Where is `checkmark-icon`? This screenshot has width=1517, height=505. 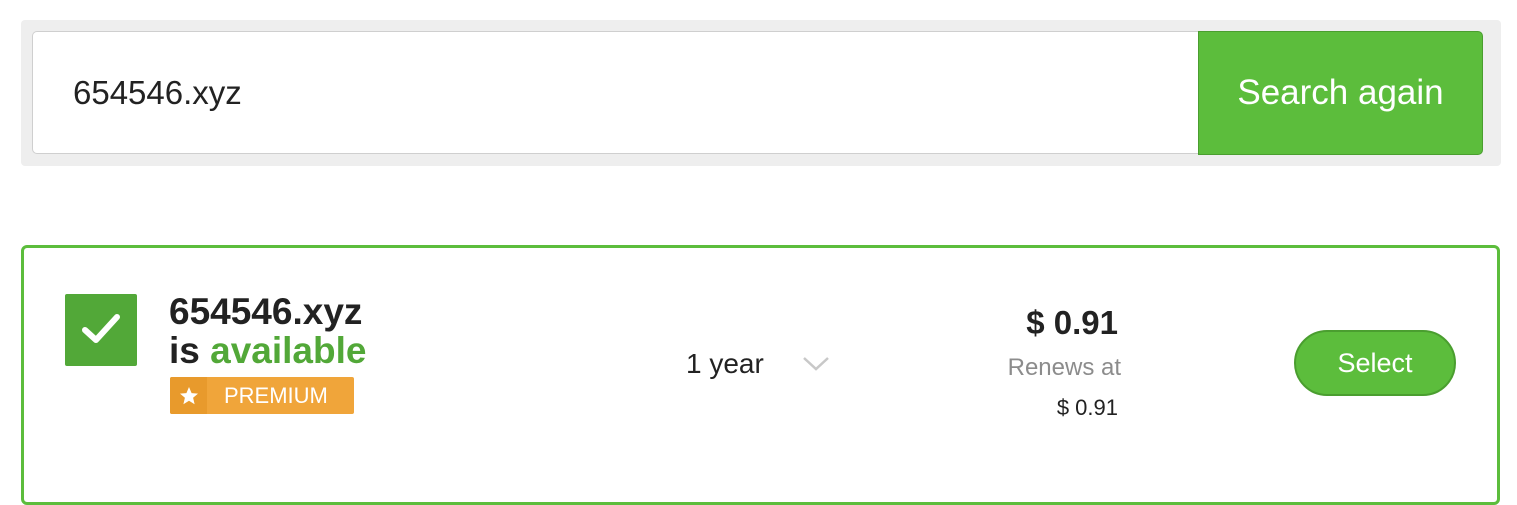 checkmark-icon is located at coordinates (101, 330).